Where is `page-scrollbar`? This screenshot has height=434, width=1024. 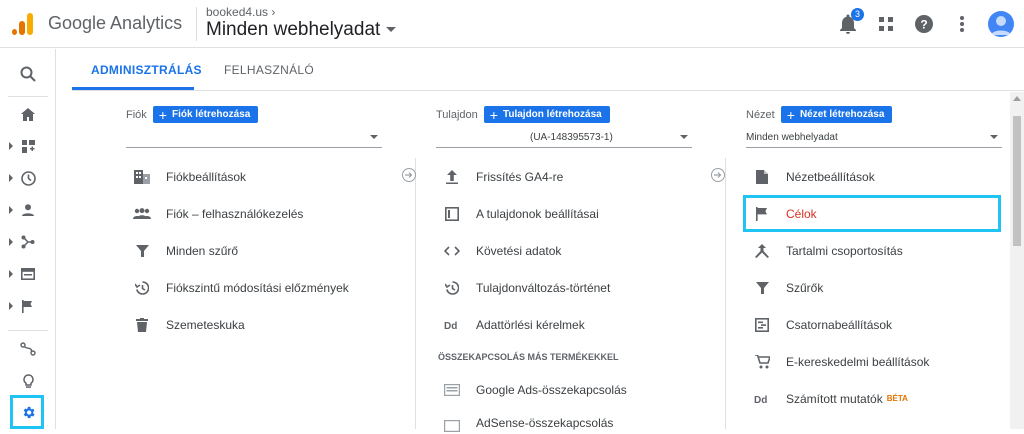 page-scrollbar is located at coordinates (1017, 260).